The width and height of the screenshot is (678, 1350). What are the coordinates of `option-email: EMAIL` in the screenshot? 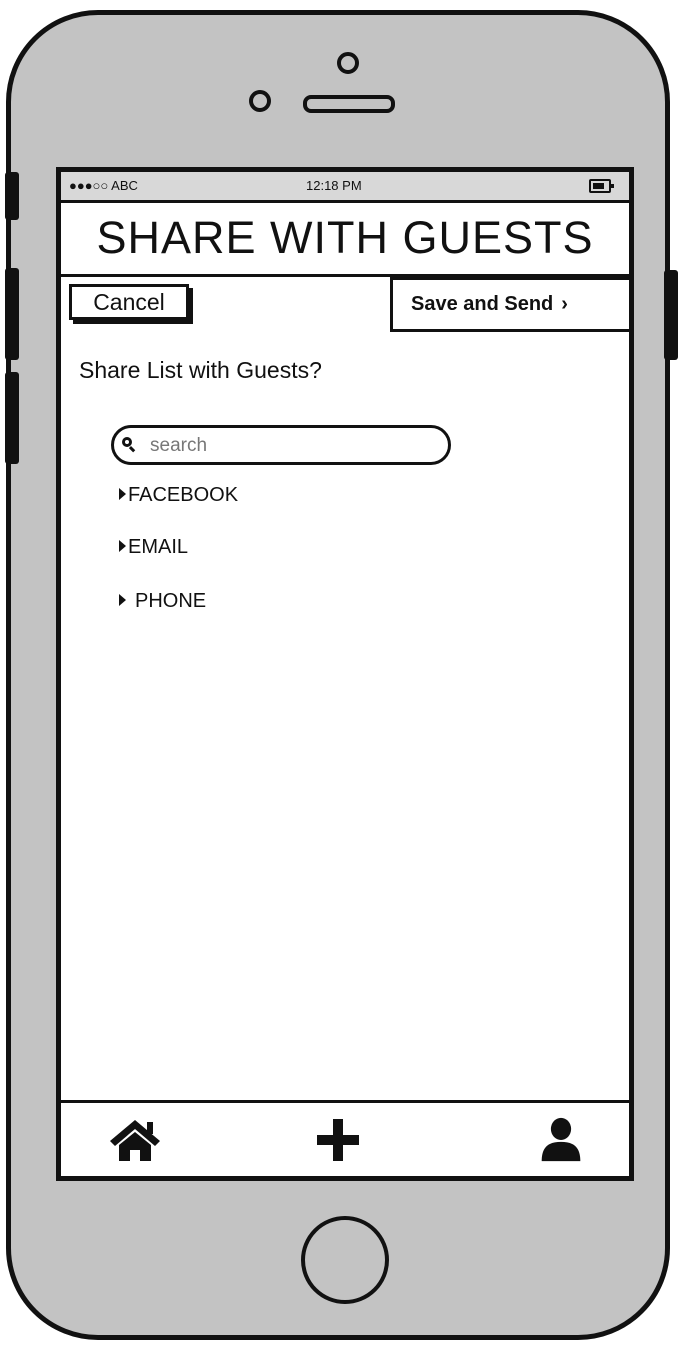 It's located at (153, 547).